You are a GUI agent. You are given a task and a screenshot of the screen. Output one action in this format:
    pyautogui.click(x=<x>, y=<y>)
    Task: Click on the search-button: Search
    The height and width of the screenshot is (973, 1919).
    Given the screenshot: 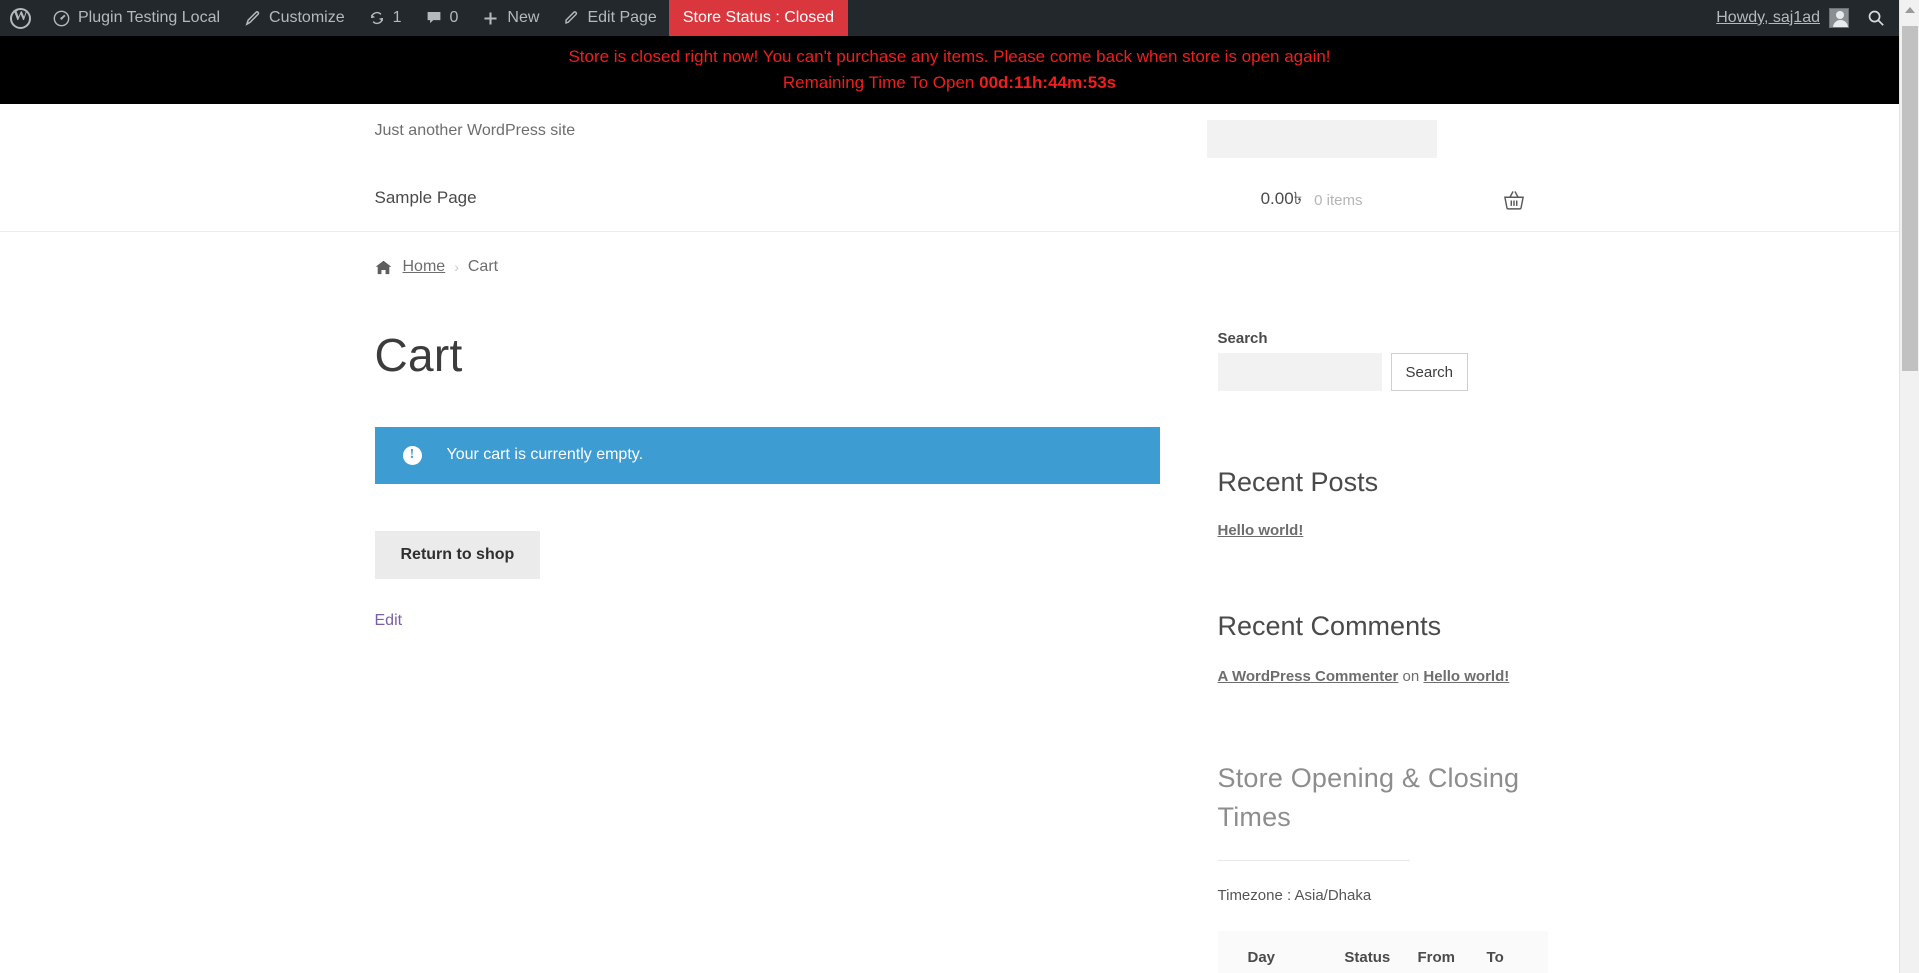 What is the action you would take?
    pyautogui.click(x=1429, y=372)
    